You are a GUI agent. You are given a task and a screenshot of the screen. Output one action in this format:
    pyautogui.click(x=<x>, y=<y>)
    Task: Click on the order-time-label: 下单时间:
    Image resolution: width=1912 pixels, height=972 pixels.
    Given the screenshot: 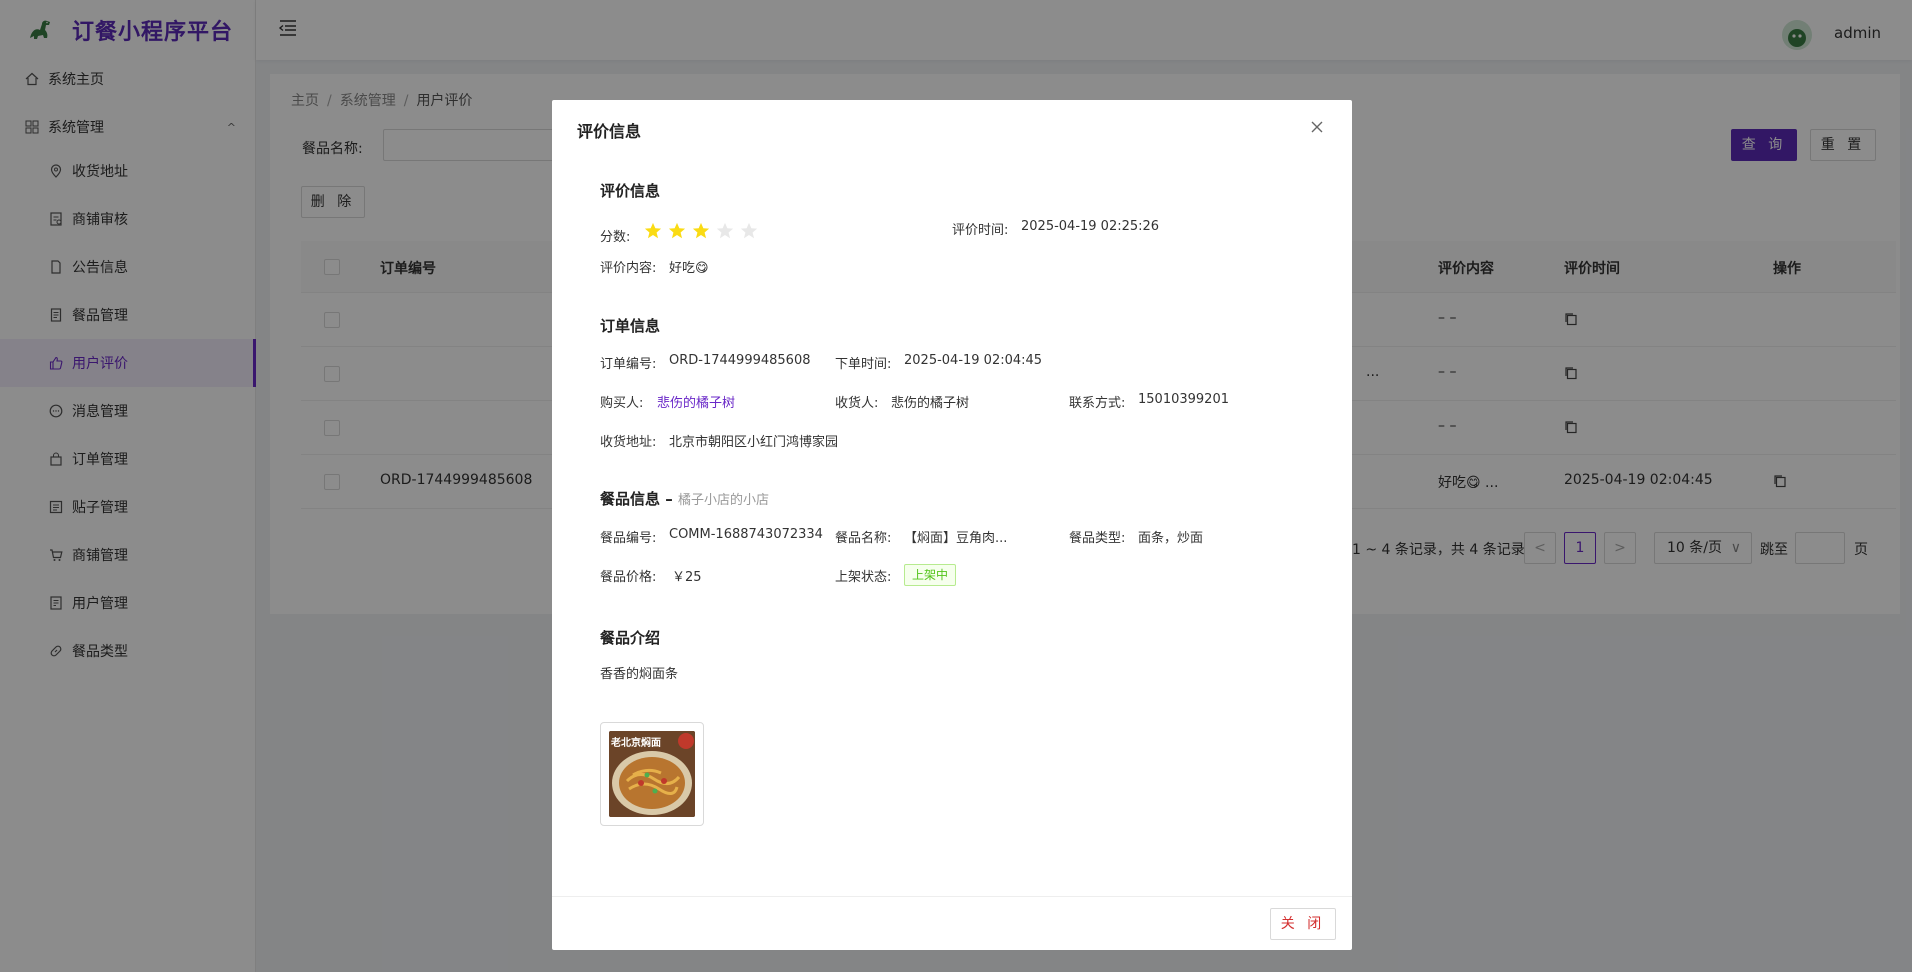 What is the action you would take?
    pyautogui.click(x=863, y=364)
    